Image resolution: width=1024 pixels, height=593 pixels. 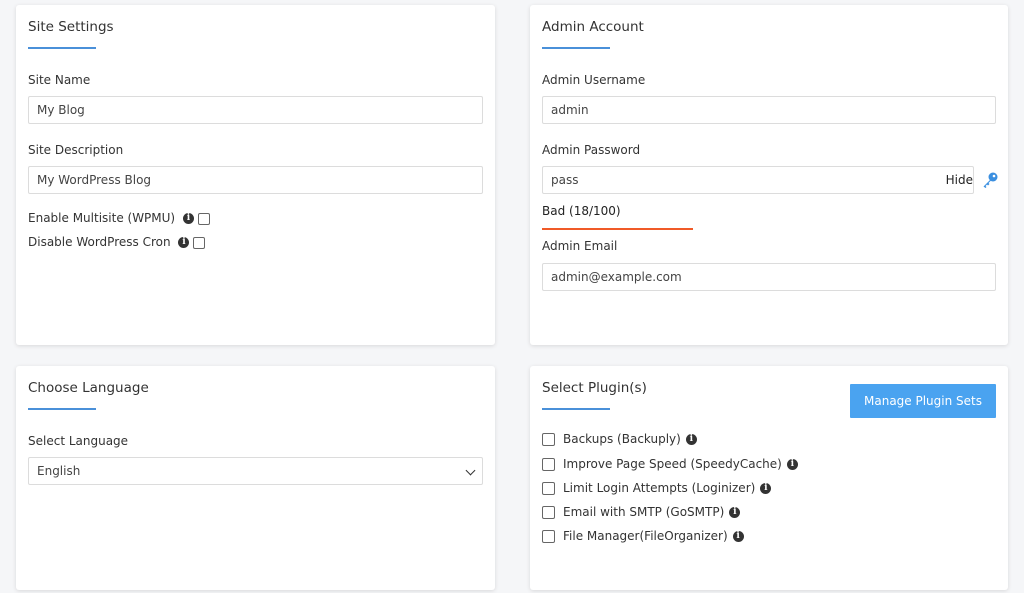 I want to click on site-name-input: My Blog, so click(x=255, y=110).